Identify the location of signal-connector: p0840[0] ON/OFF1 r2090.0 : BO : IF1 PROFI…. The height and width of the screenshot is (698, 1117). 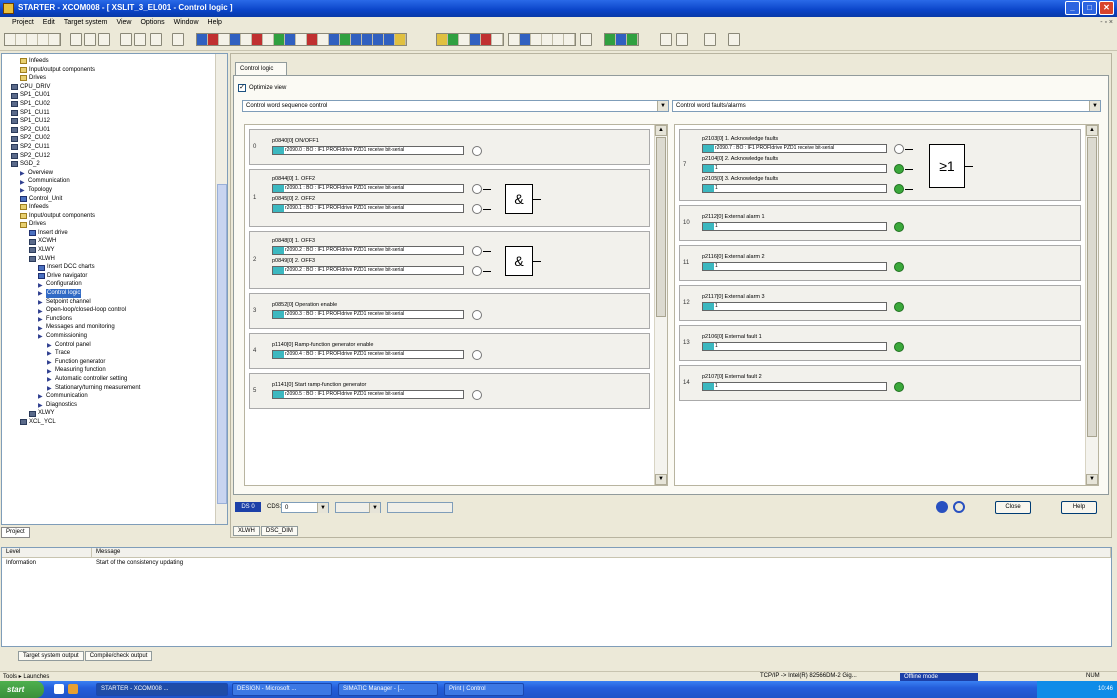
(375, 148).